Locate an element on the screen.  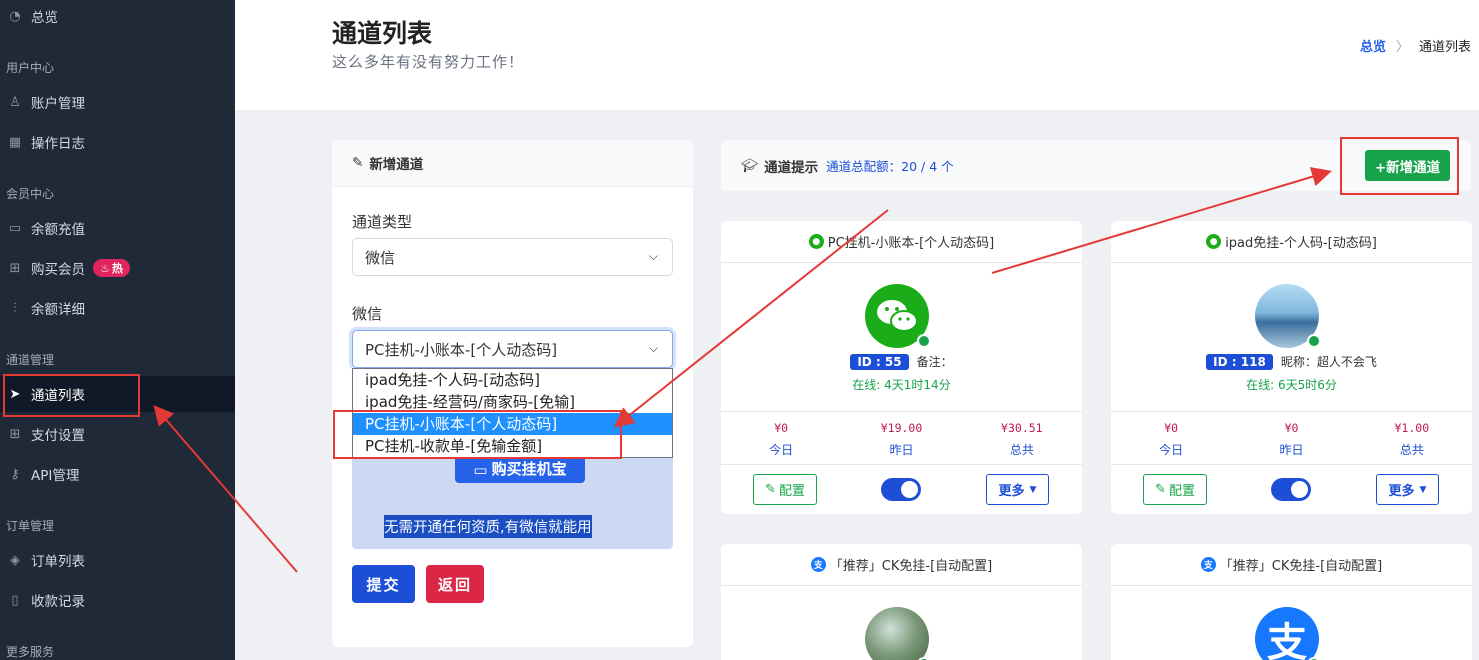
hot-badge-label: 热 is located at coordinates (117, 268).